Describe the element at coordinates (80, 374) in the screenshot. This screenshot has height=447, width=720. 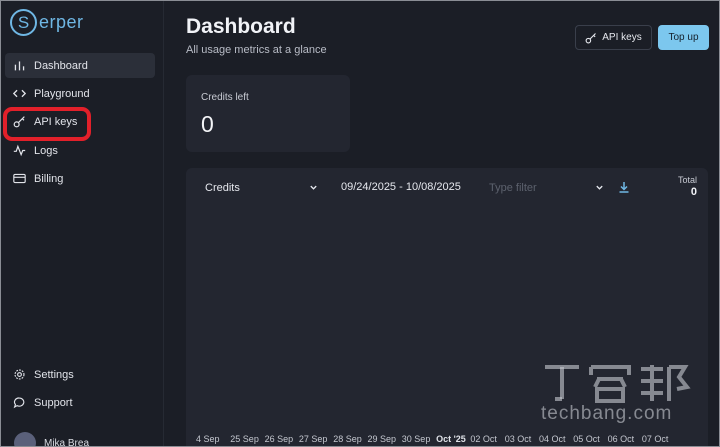
I see `sidebar-item-settings: Settings` at that location.